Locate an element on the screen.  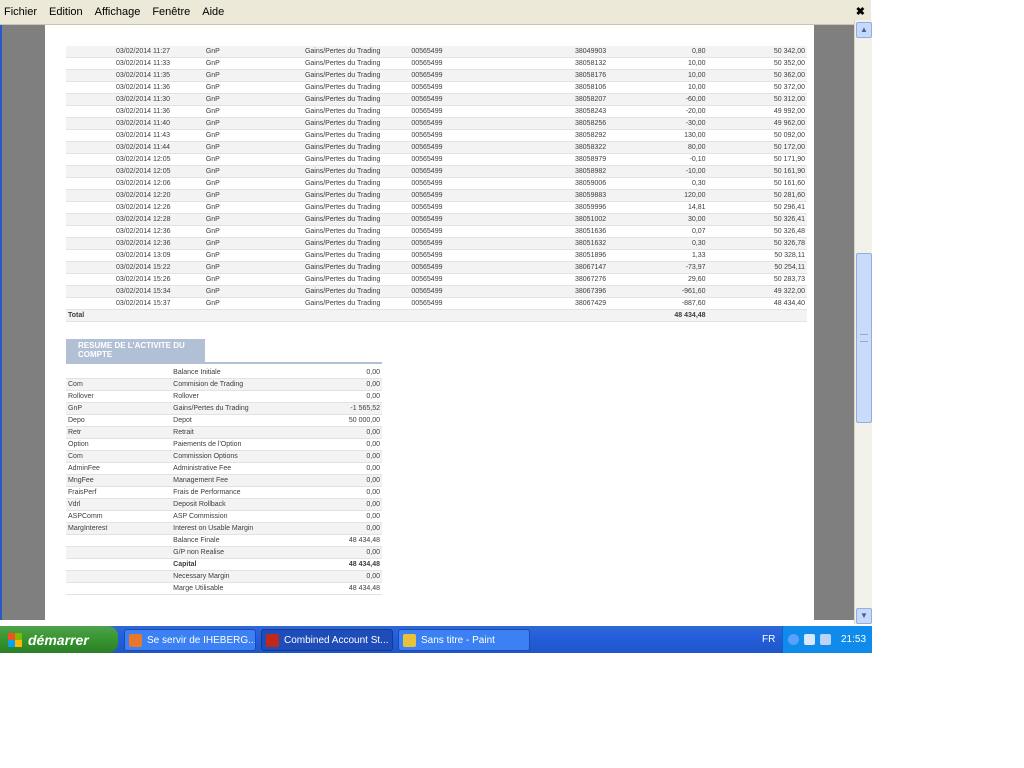
taskbar-task: Sans titre - Paint is located at coordinates (464, 640).